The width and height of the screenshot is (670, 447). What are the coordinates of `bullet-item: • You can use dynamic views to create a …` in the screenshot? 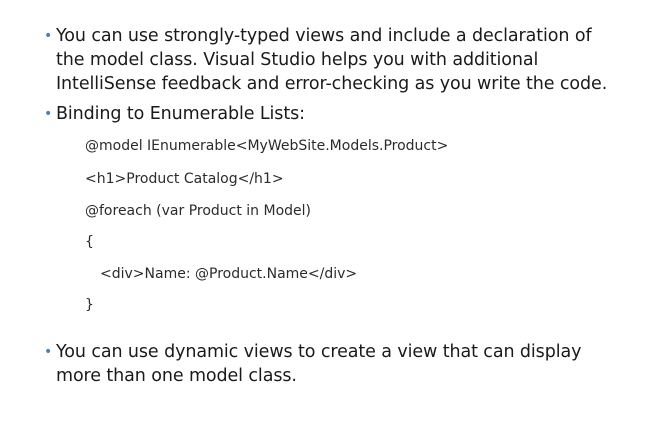 It's located at (344, 364).